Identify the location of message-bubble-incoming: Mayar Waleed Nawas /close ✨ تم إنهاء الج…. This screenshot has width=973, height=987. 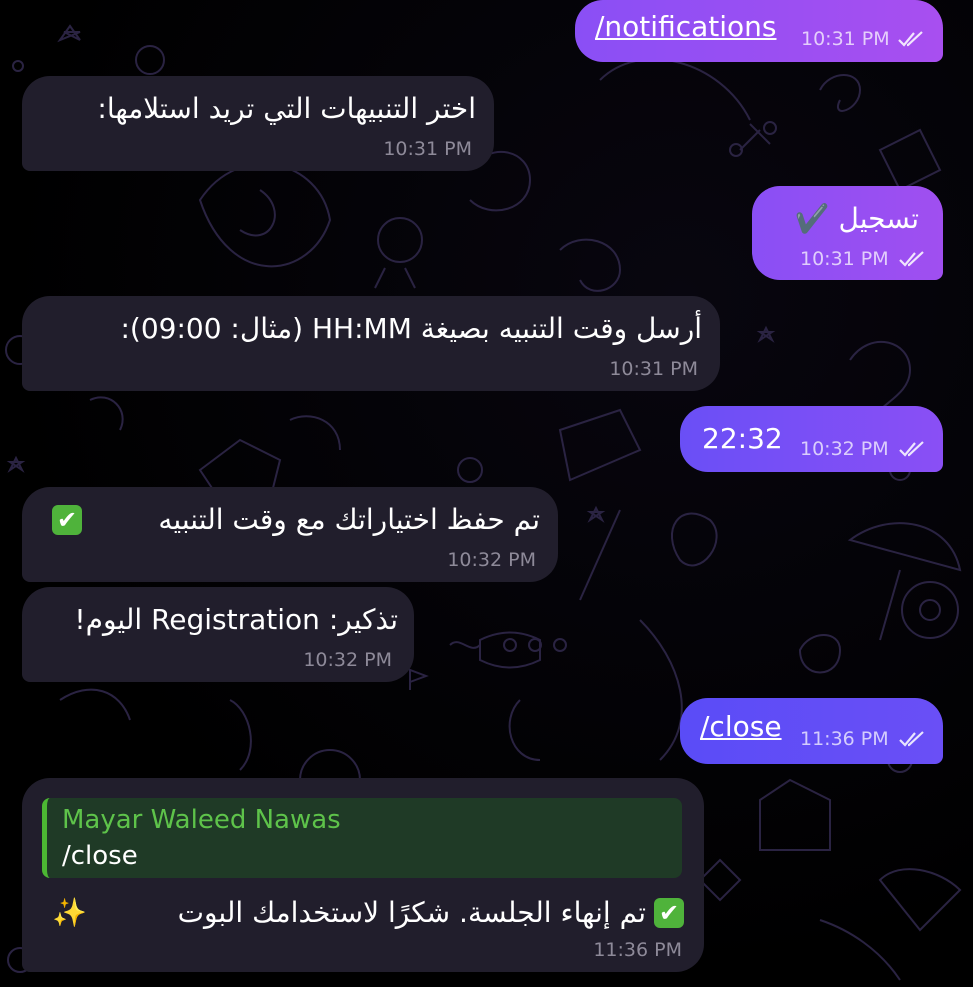
(363, 875).